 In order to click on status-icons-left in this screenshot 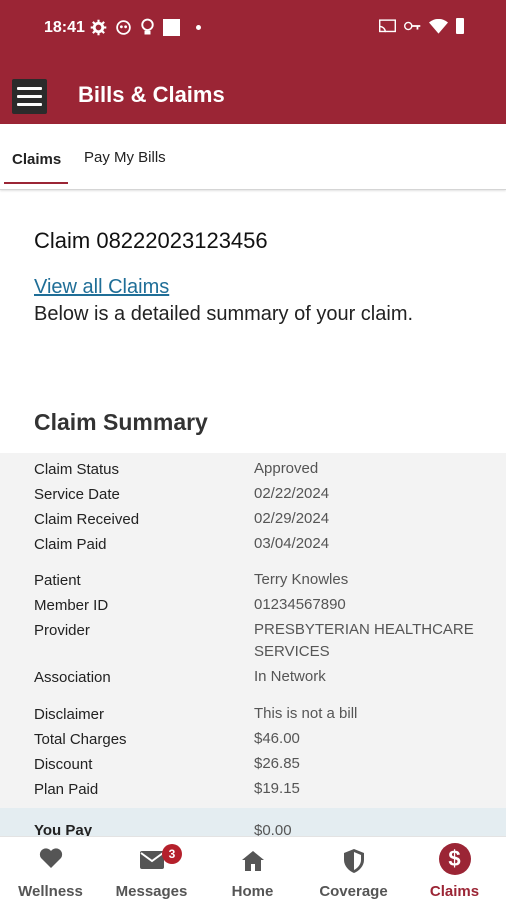, I will do `click(145, 27)`.